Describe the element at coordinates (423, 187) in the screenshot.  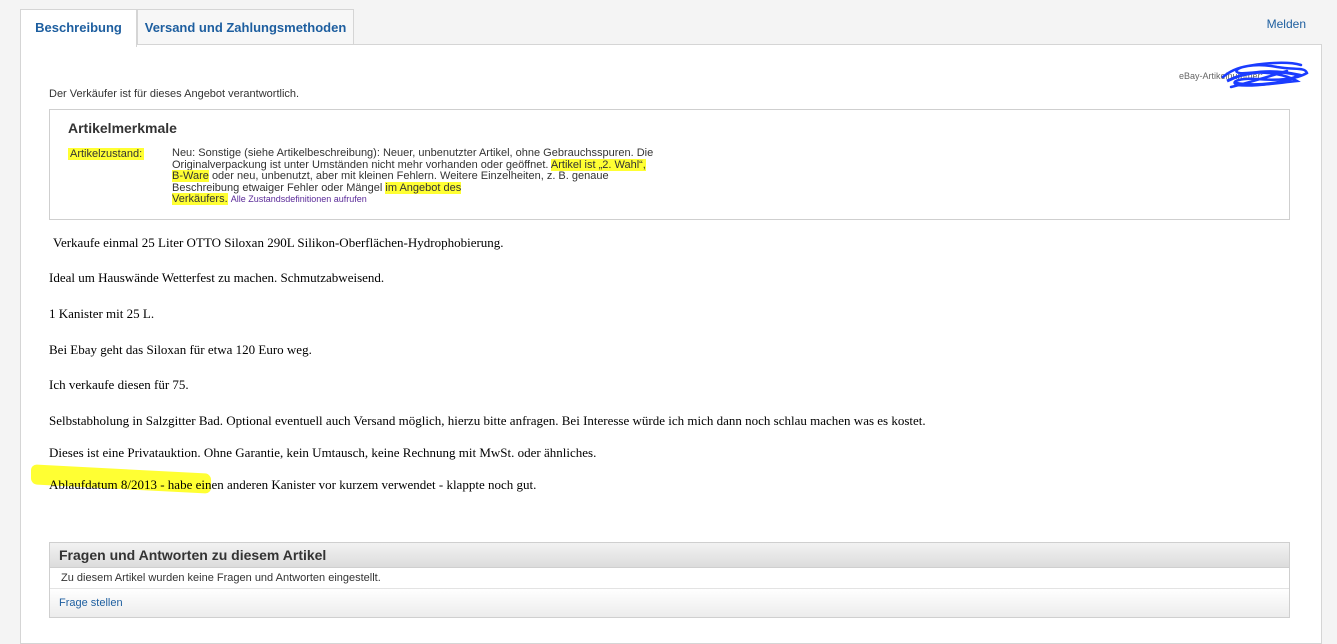
I see `condition-highlight: im Angebot des` at that location.